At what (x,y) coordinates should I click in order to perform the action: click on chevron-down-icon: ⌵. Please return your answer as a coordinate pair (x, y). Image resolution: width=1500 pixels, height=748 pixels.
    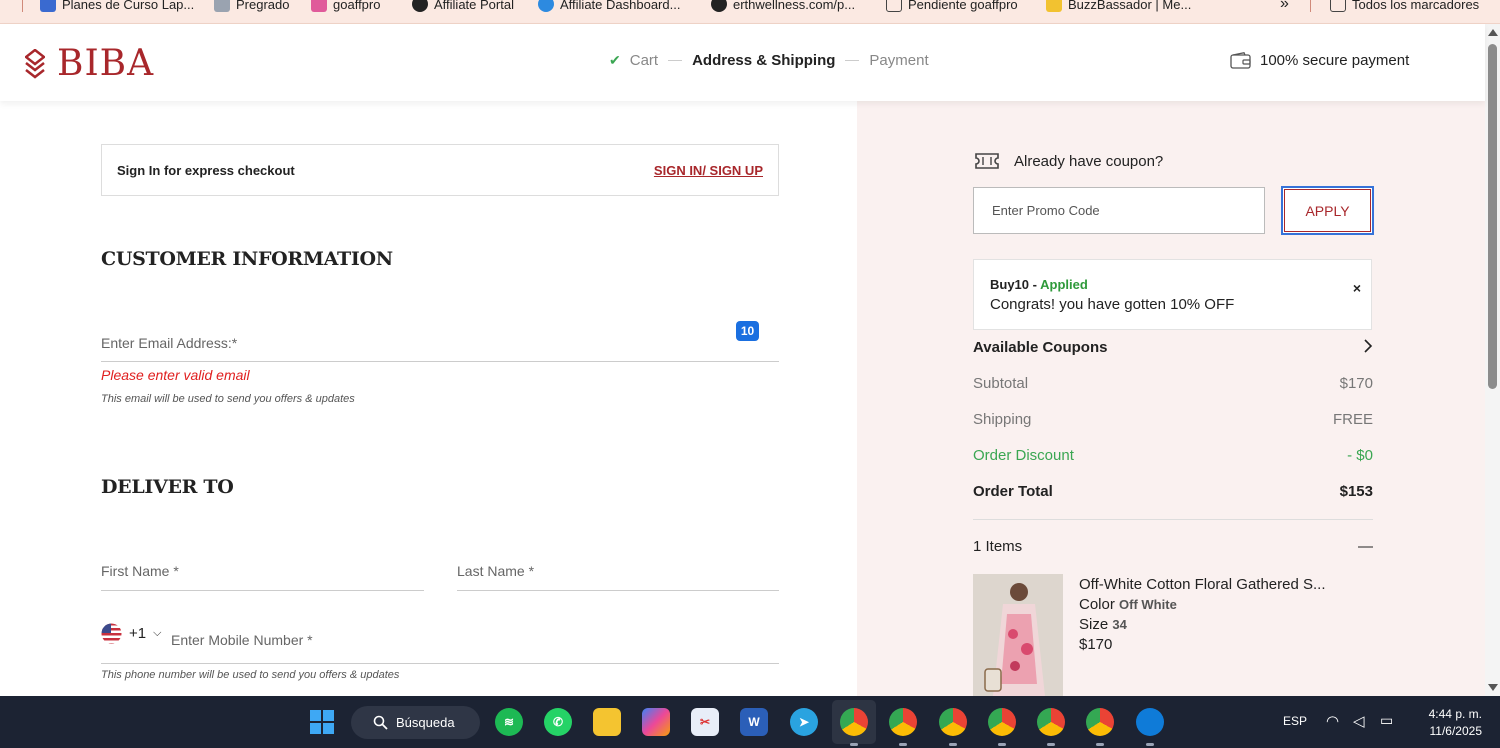
    Looking at the image, I should click on (157, 633).